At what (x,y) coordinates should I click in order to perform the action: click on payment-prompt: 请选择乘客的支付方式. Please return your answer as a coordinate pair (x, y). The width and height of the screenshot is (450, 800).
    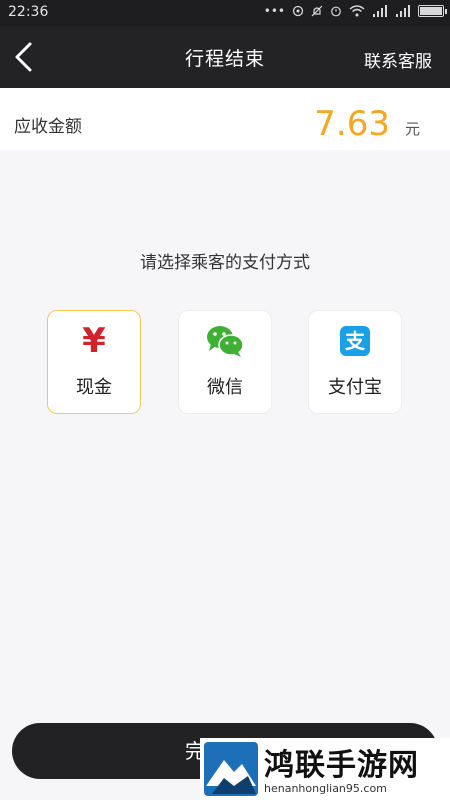
    Looking at the image, I should click on (225, 263).